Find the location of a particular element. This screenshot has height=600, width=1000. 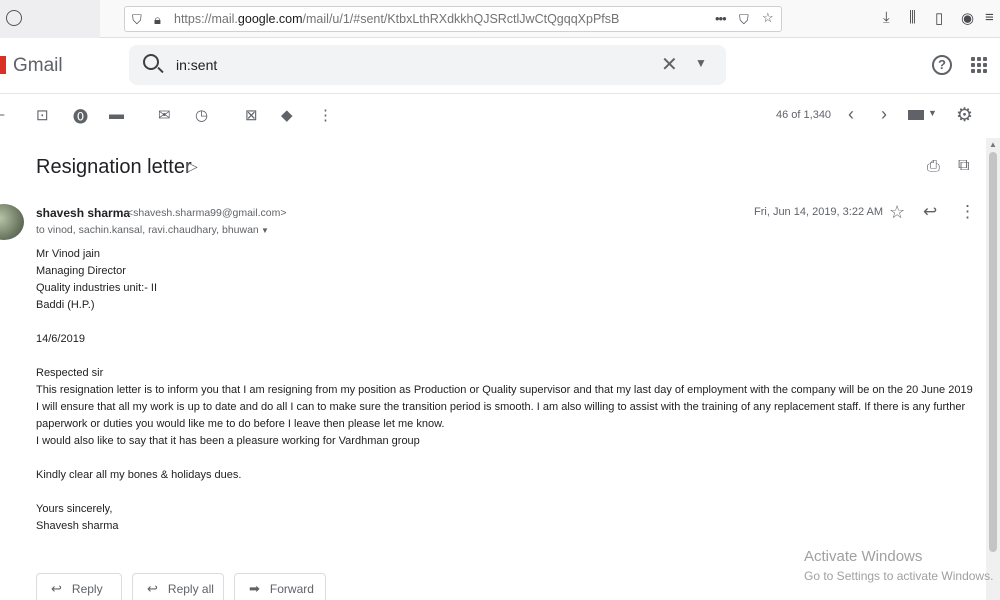

newer-icon: ‹ is located at coordinates (851, 114).